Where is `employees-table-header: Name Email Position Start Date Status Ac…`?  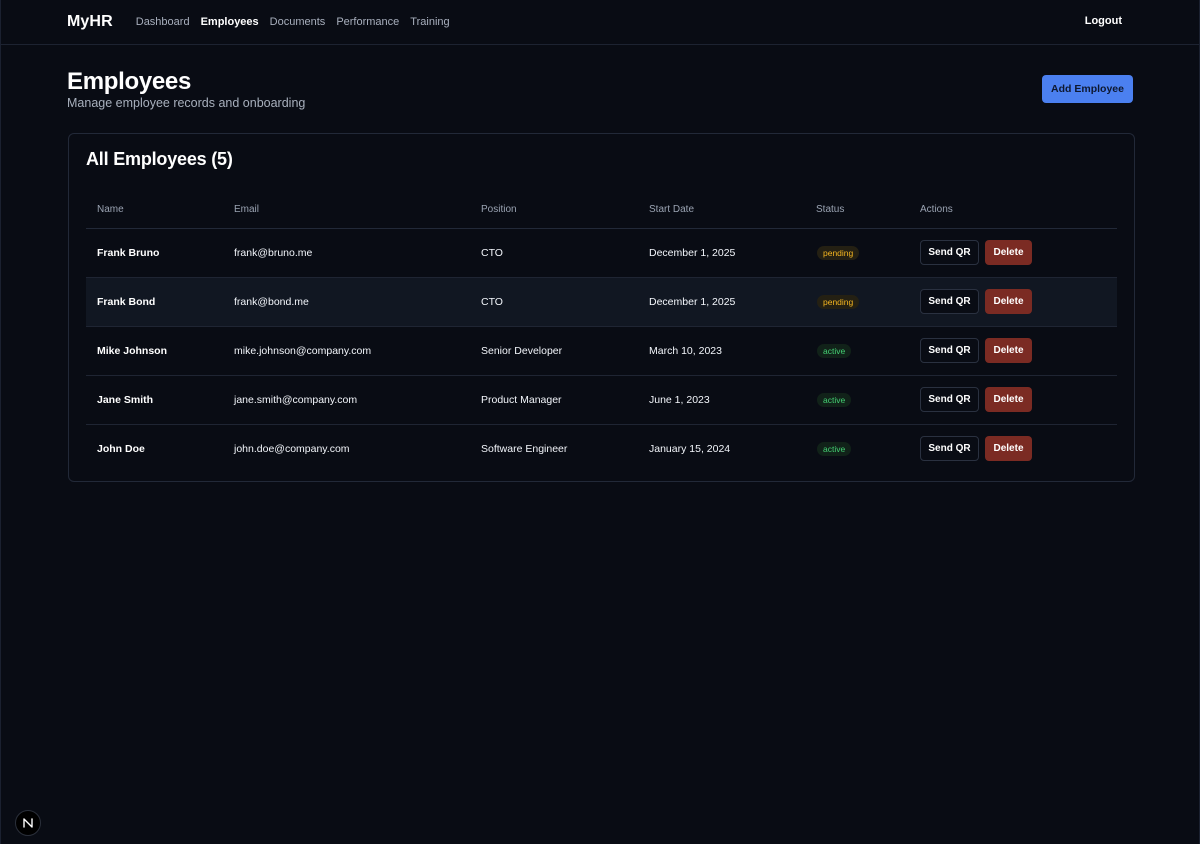 employees-table-header: Name Email Position Start Date Status Ac… is located at coordinates (601, 210).